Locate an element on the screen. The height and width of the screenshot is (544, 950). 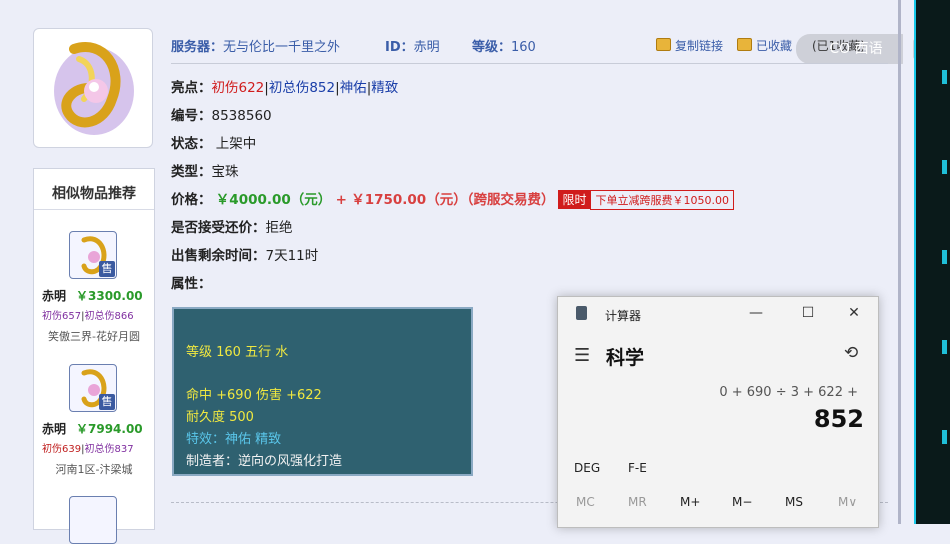
history-icon: ⟲ is located at coordinates (851, 353).